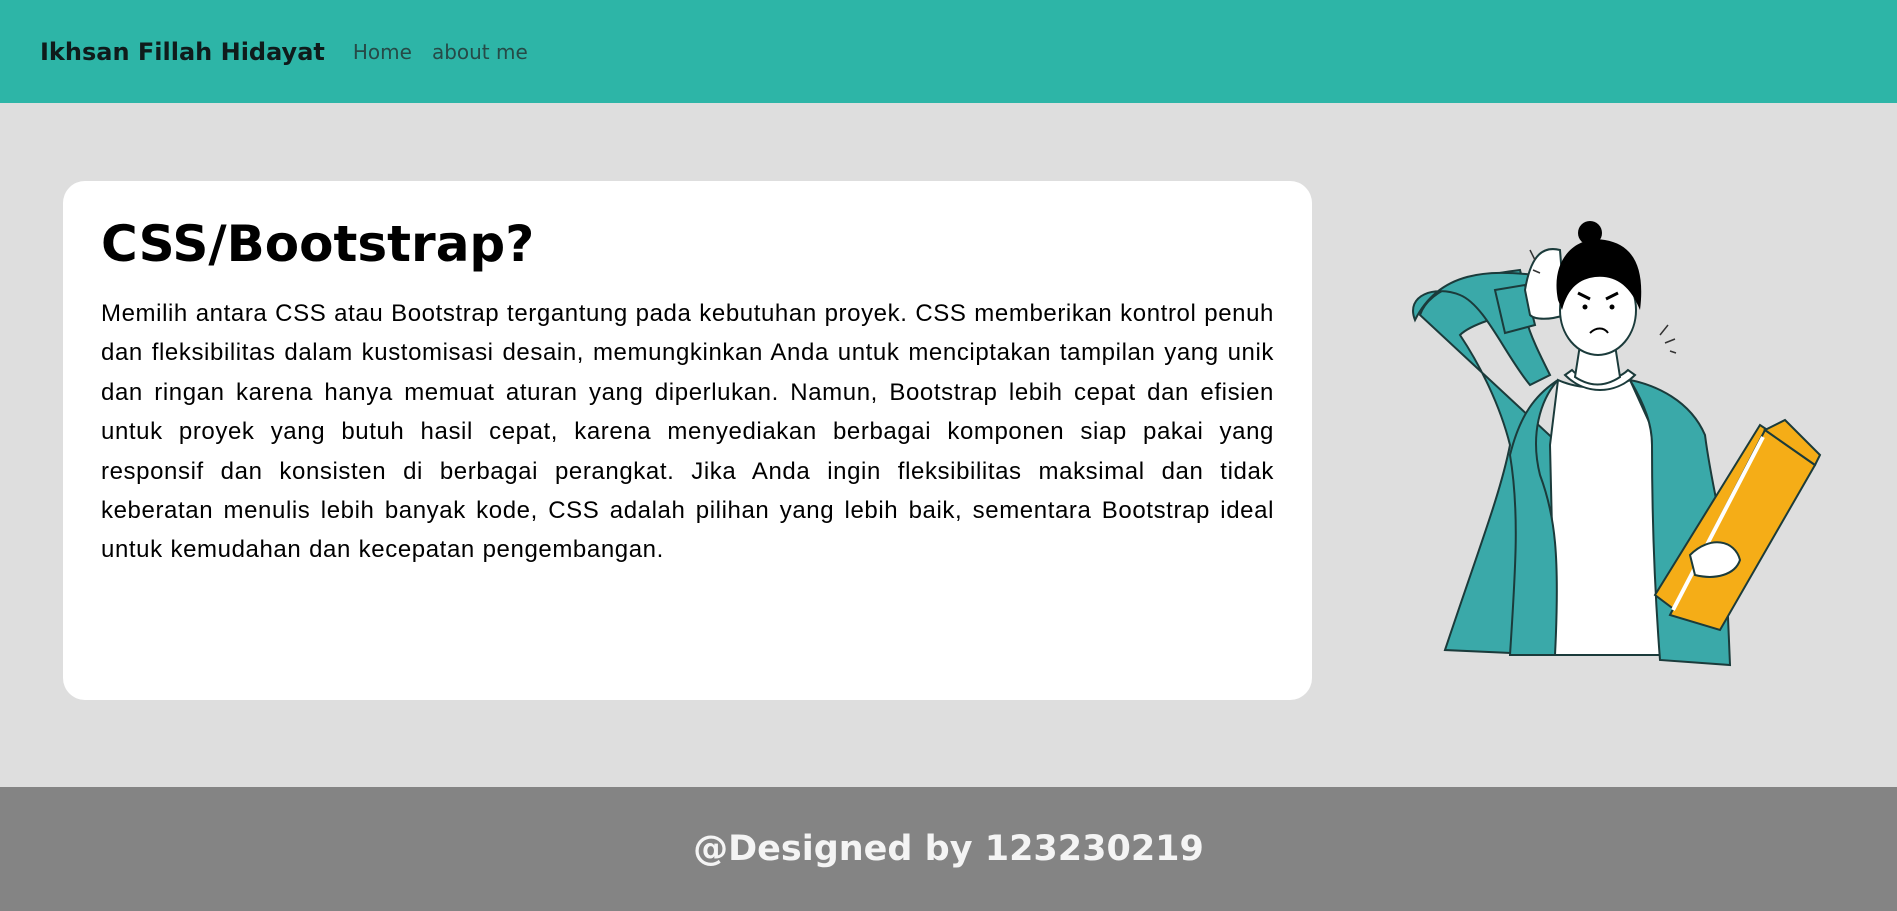  Describe the element at coordinates (948, 51) in the screenshot. I see `navbar: Ikhsan Fillah Hidayat Home about me` at that location.